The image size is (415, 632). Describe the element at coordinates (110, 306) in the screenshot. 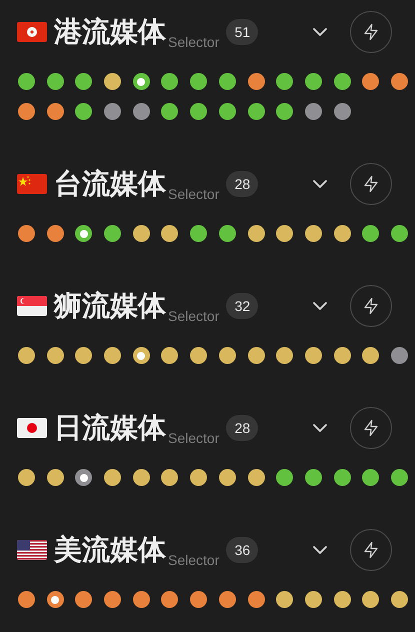

I see `group-title: 狮流媒体` at that location.